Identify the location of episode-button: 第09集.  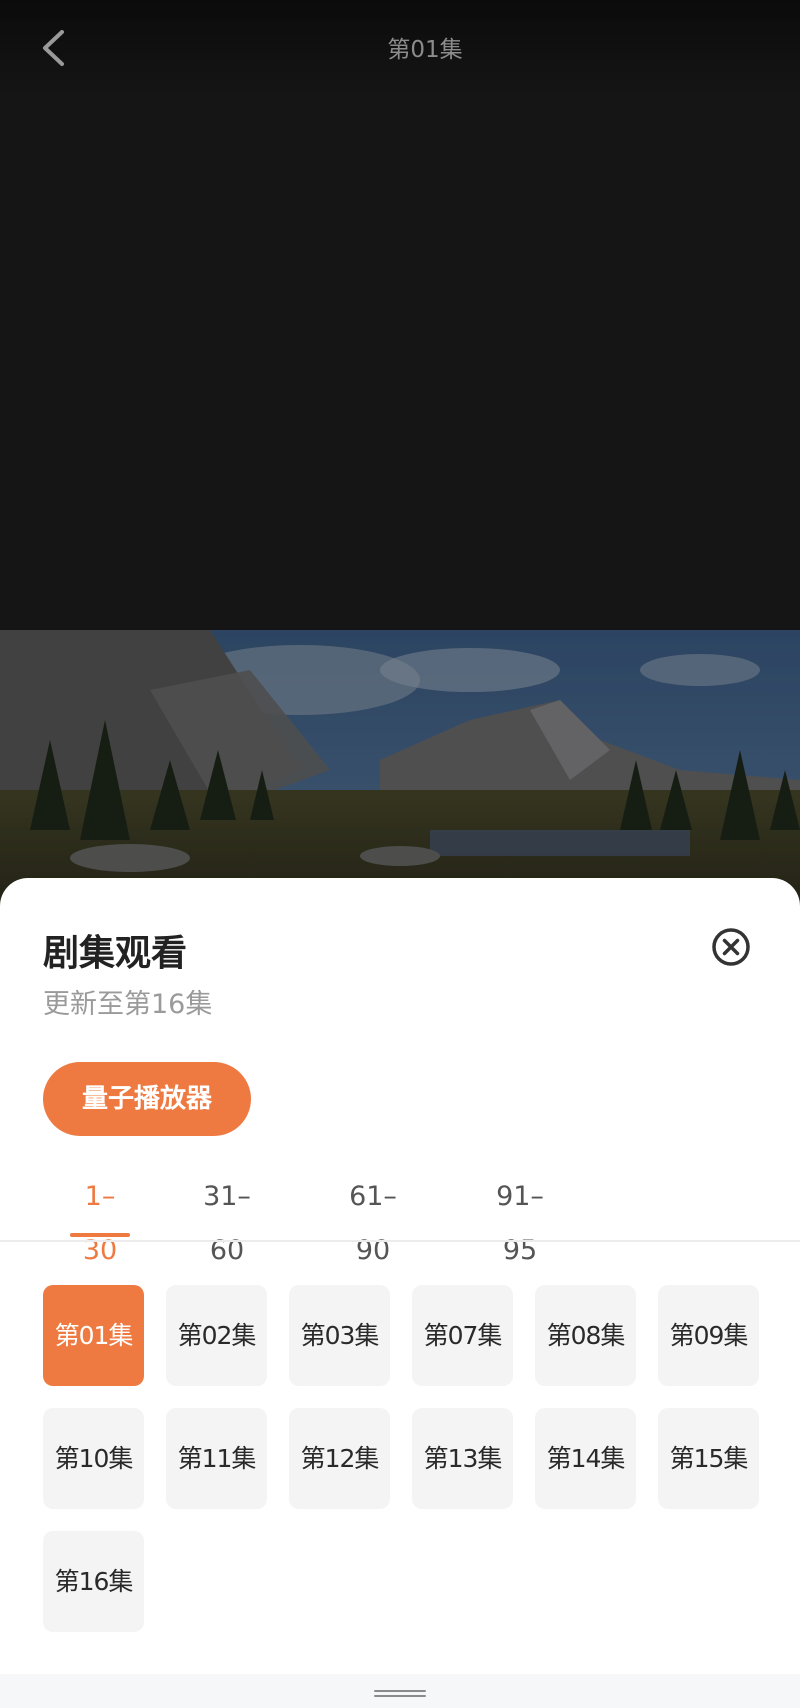
(708, 1335).